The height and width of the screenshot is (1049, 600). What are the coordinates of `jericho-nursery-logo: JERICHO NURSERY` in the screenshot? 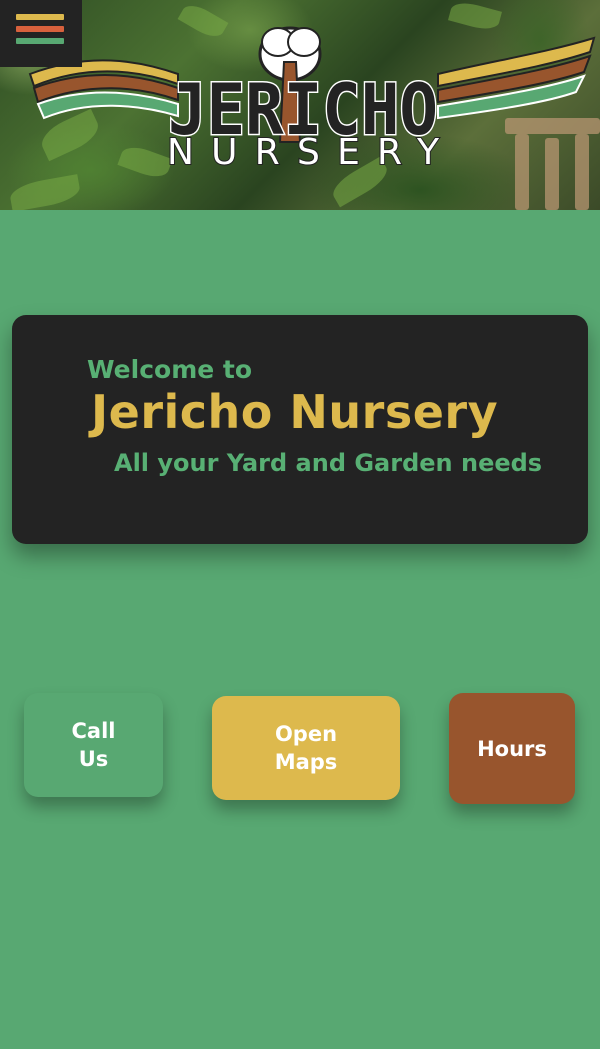 It's located at (312, 99).